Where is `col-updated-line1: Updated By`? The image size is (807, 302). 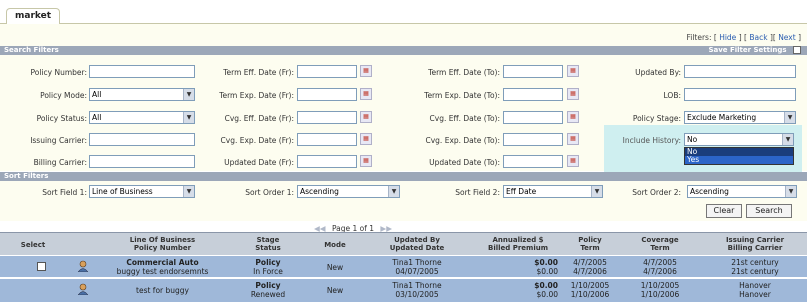
col-updated-line1: Updated By is located at coordinates (417, 240).